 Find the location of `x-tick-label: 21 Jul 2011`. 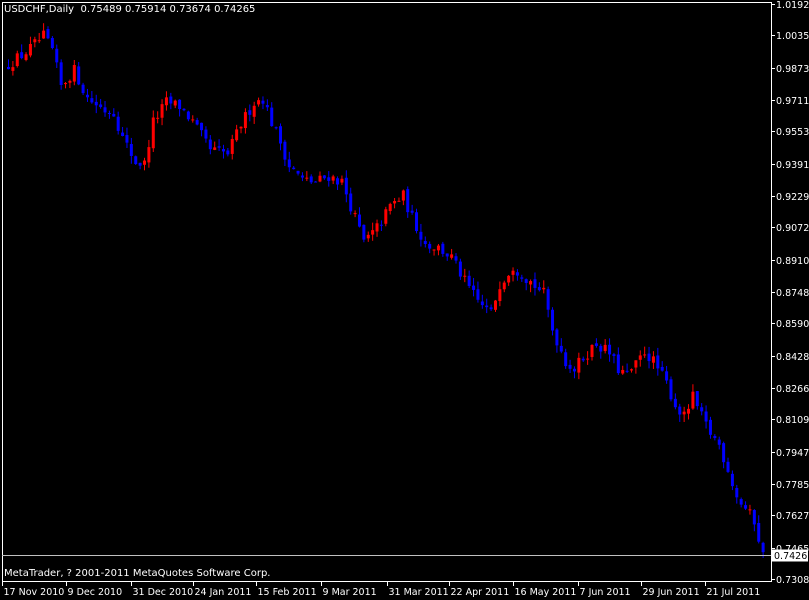

x-tick-label: 21 Jul 2011 is located at coordinates (734, 592).